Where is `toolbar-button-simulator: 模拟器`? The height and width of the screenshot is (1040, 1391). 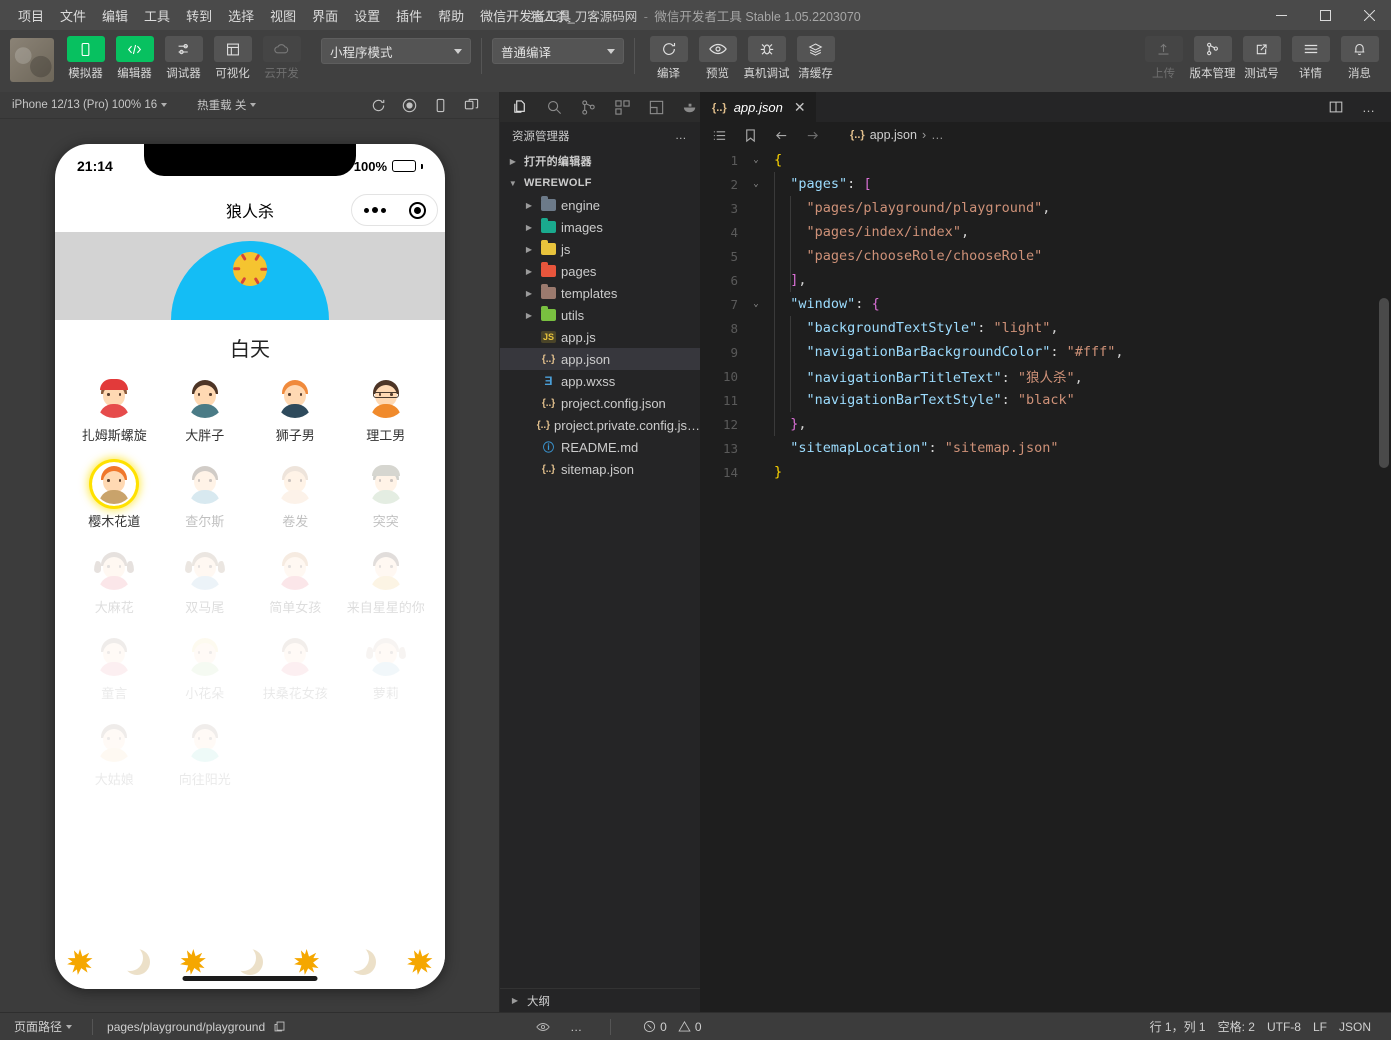 toolbar-button-simulator: 模拟器 is located at coordinates (85, 58).